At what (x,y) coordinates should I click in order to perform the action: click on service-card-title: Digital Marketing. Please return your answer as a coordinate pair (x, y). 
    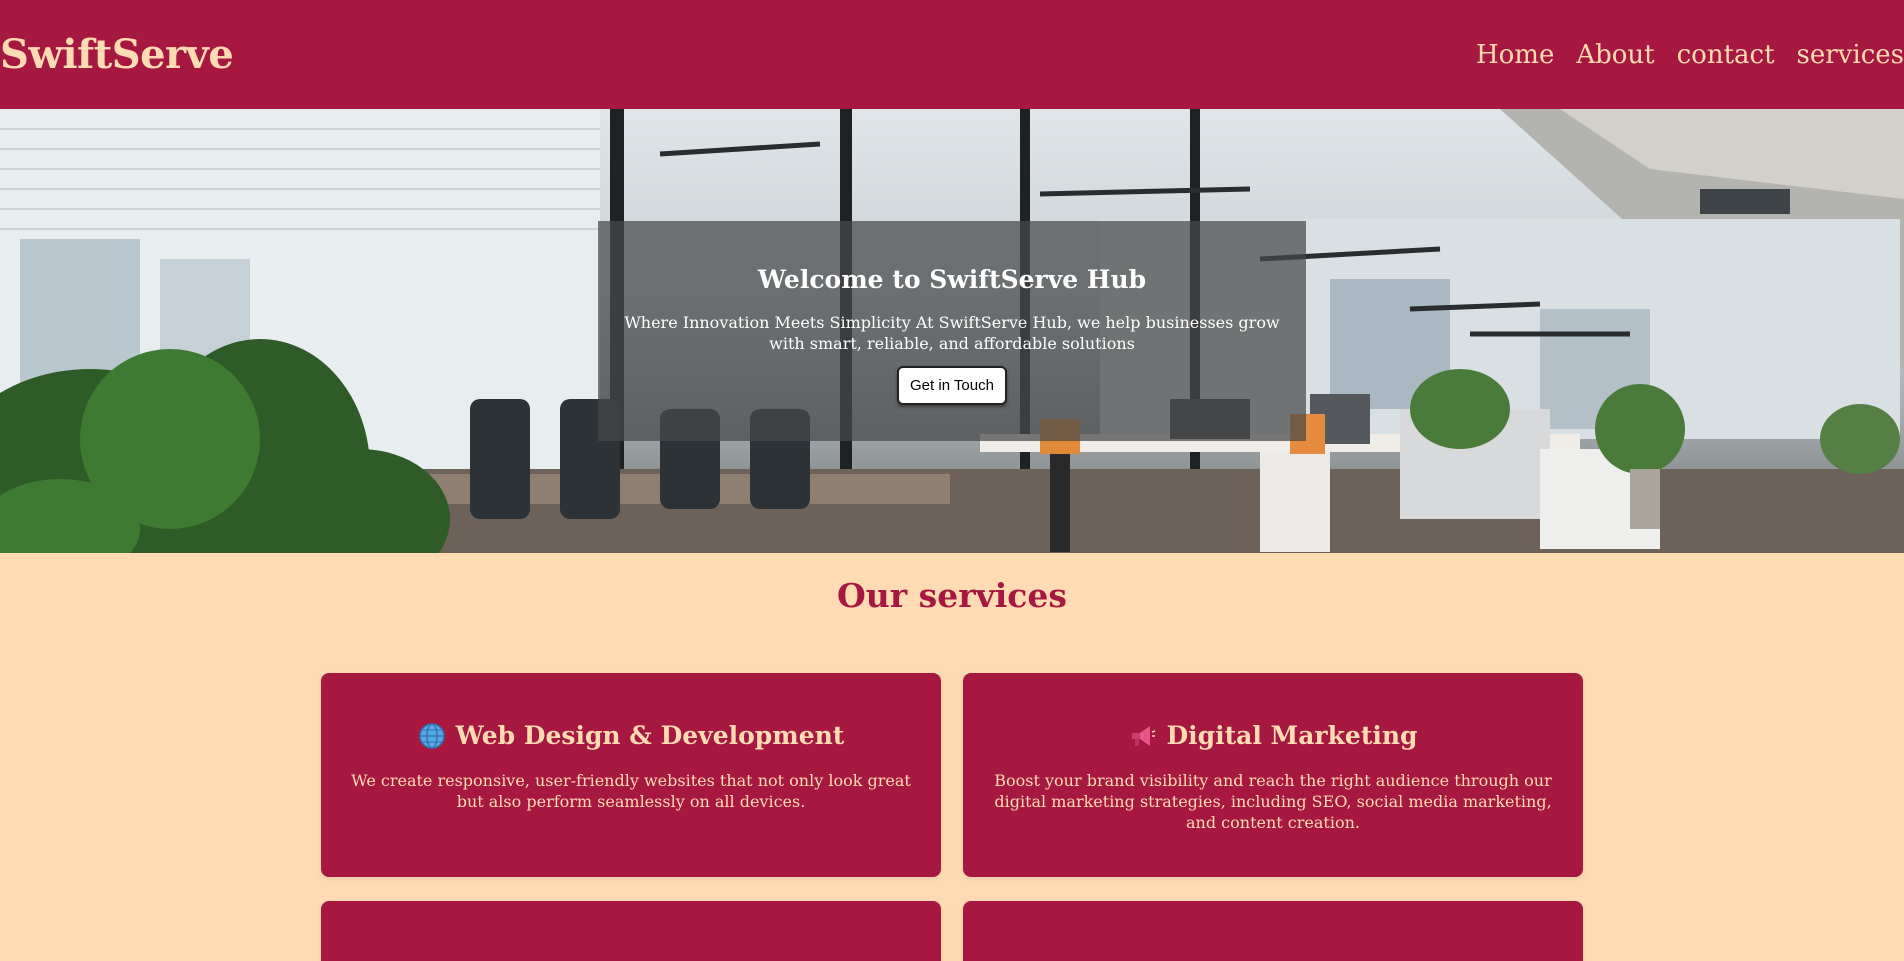
    Looking at the image, I should click on (1273, 735).